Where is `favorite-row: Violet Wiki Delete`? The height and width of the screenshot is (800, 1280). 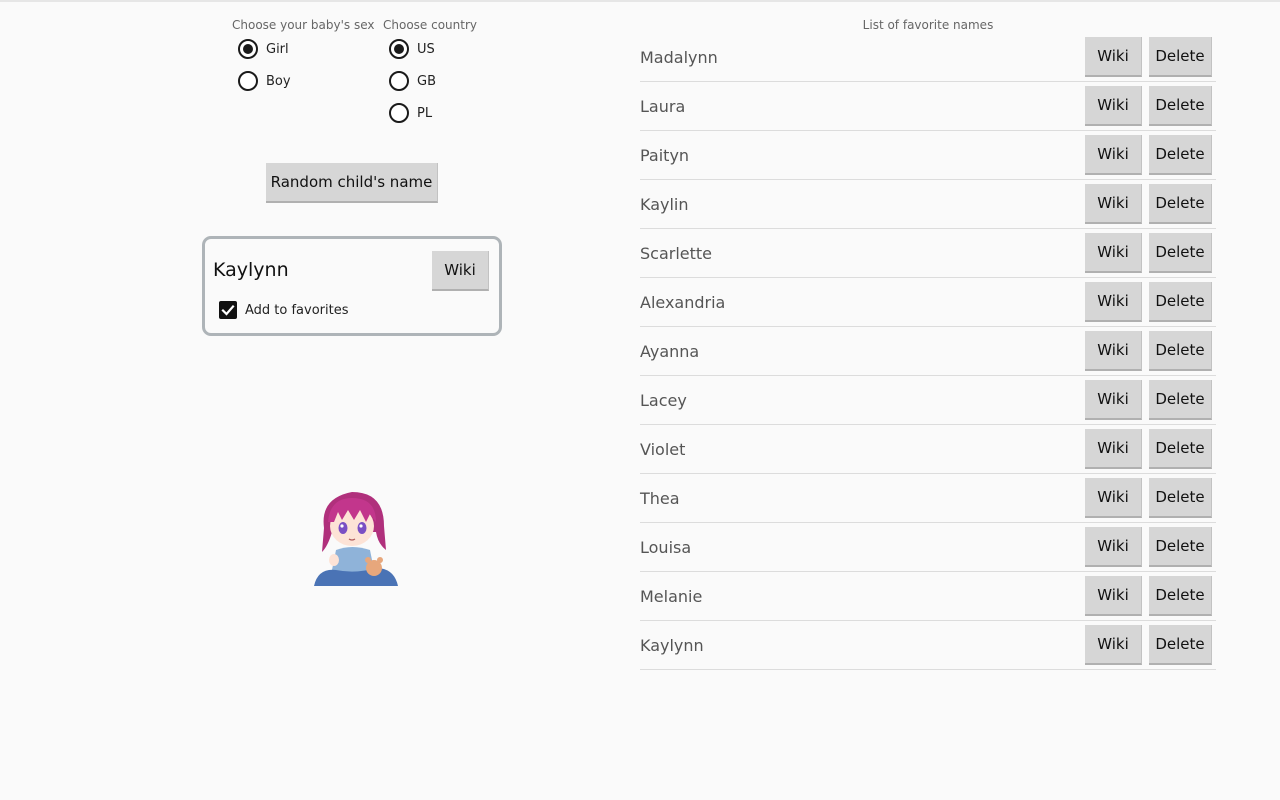
favorite-row: Violet Wiki Delete is located at coordinates (928, 449).